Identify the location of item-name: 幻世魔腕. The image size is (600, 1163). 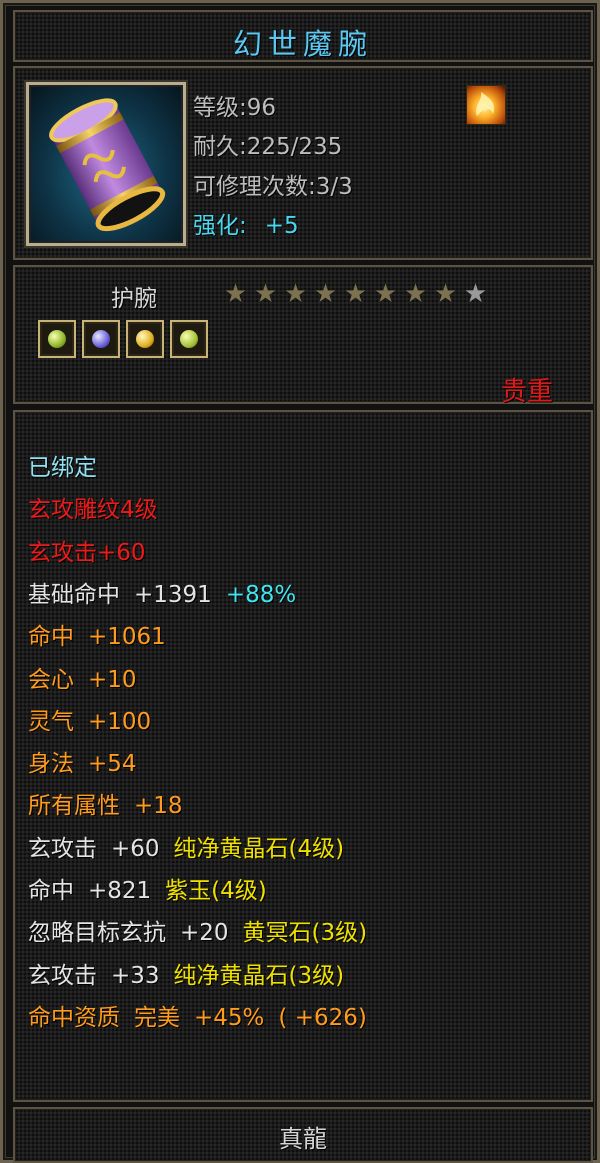
(302, 44).